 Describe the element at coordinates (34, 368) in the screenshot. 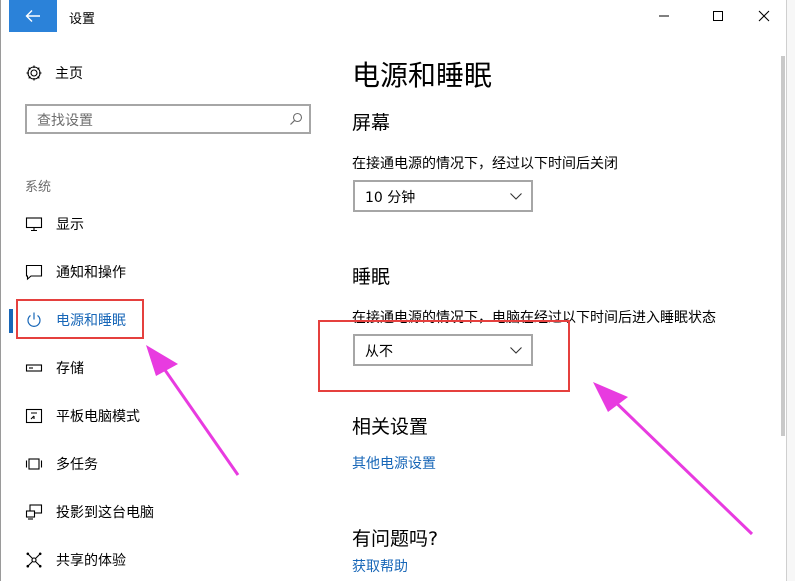

I see `storage-icon` at that location.